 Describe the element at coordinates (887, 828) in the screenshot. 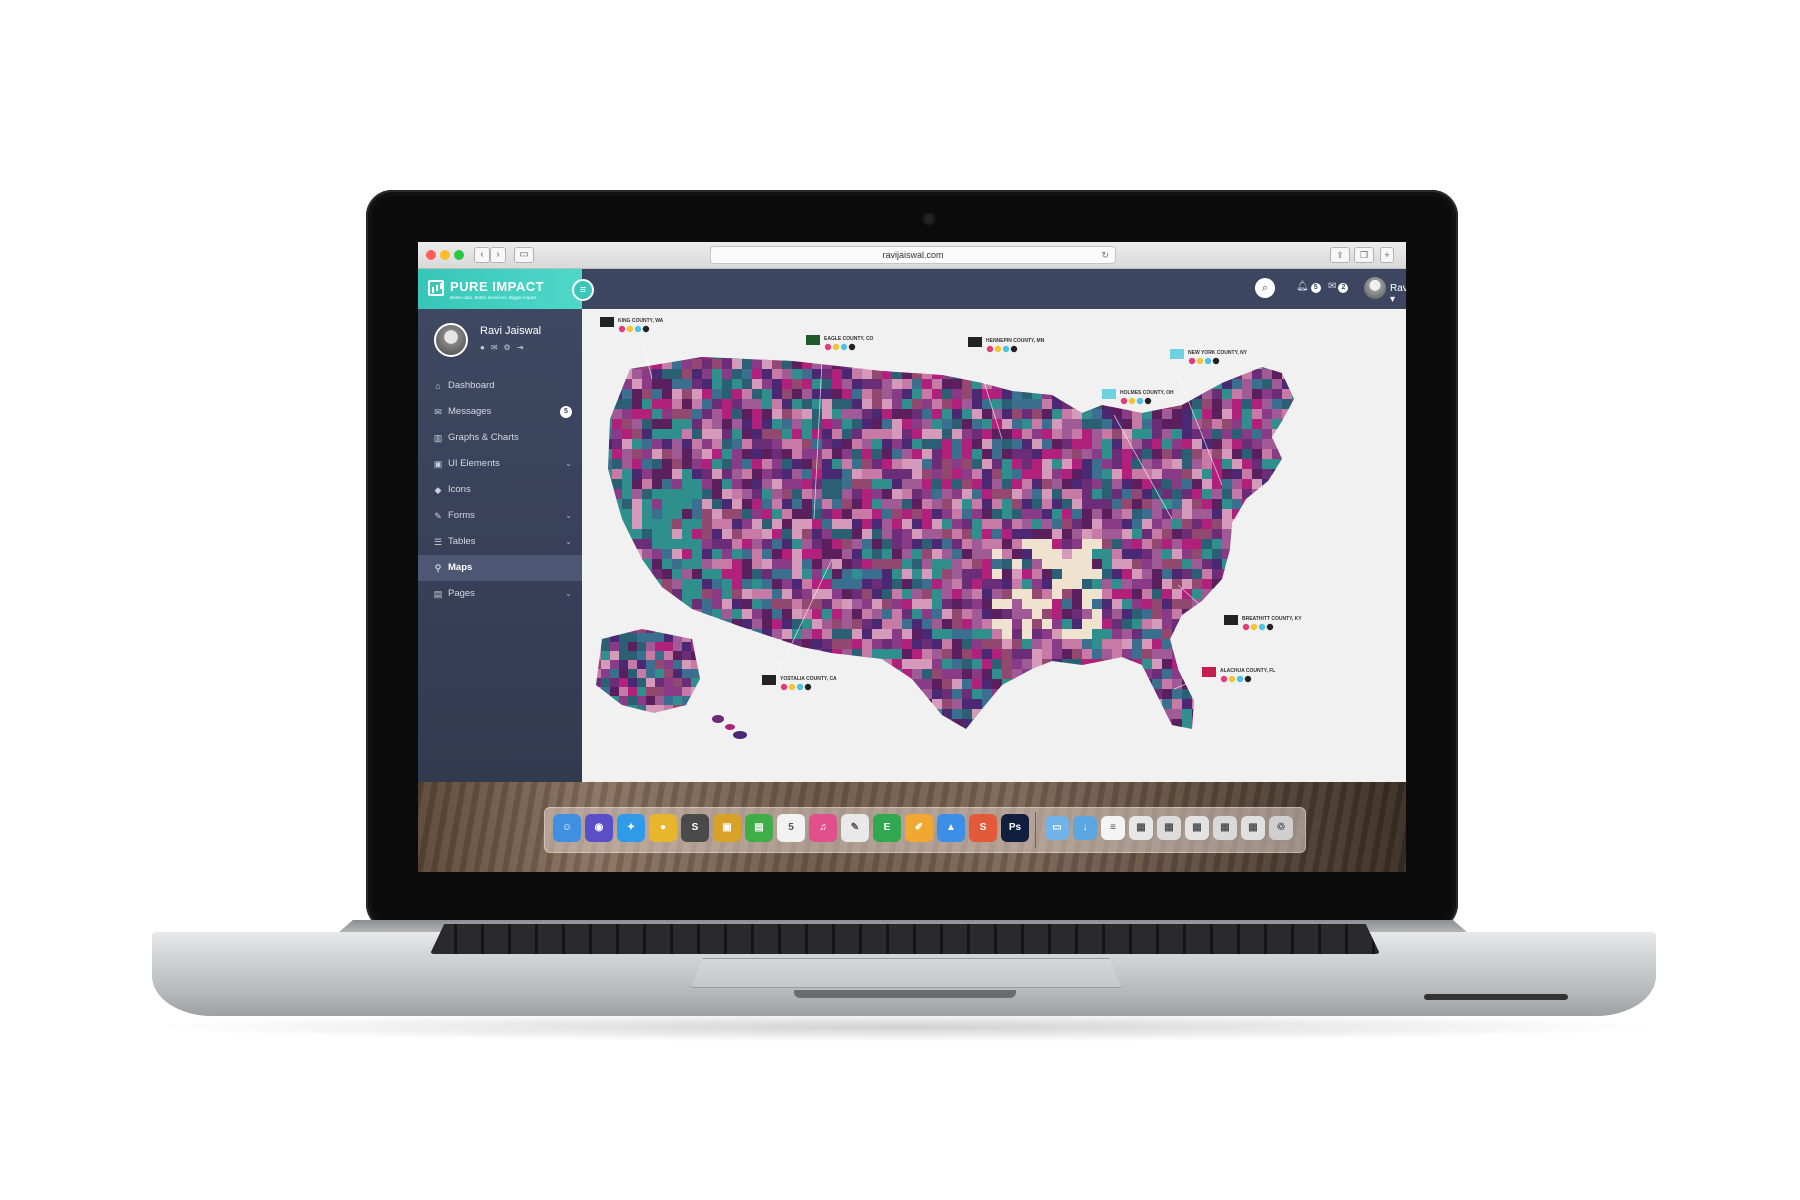

I see `evernote-icon: E` at that location.